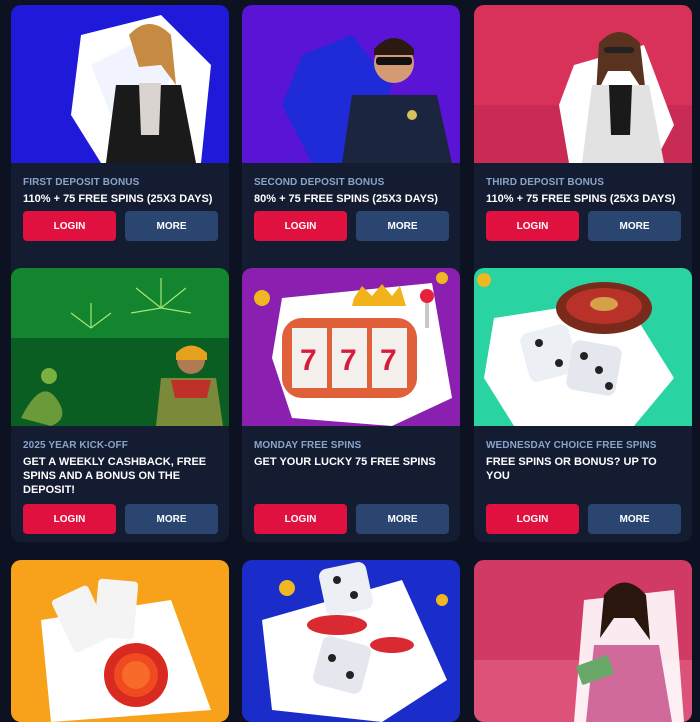 This screenshot has width=700, height=722. Describe the element at coordinates (120, 347) in the screenshot. I see `snake-fireworks-illustration` at that location.